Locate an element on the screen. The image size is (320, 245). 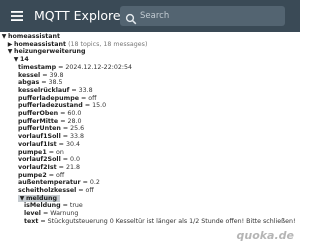
selected-node: ▼ meldung is located at coordinates (39, 198).